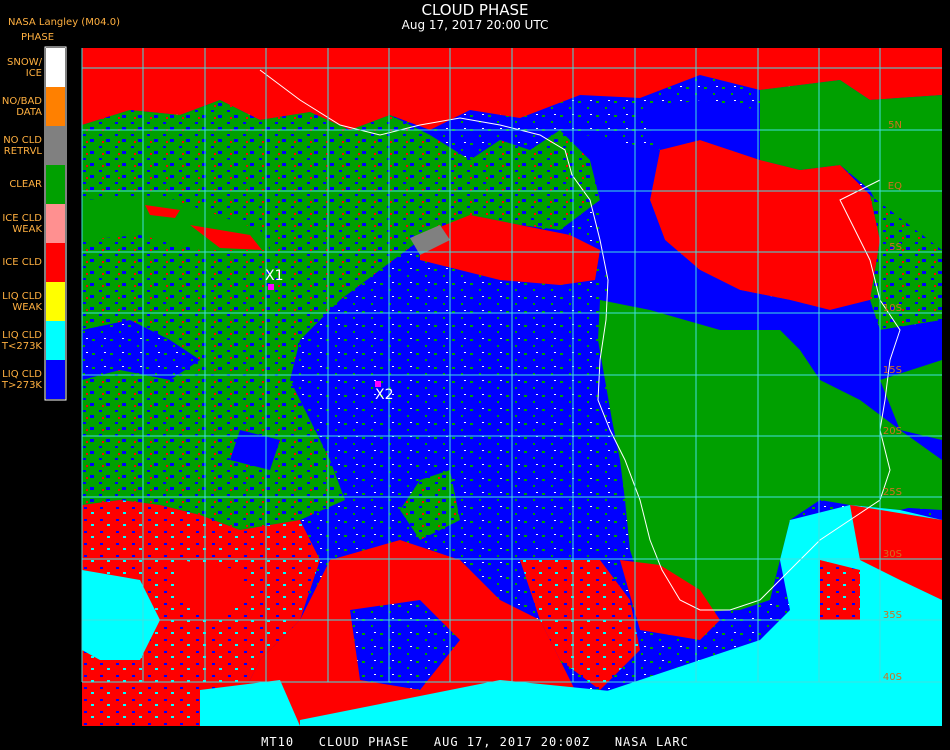  What do you see at coordinates (22, 145) in the screenshot?
I see `legend-label: NO CLD RETRVL` at bounding box center [22, 145].